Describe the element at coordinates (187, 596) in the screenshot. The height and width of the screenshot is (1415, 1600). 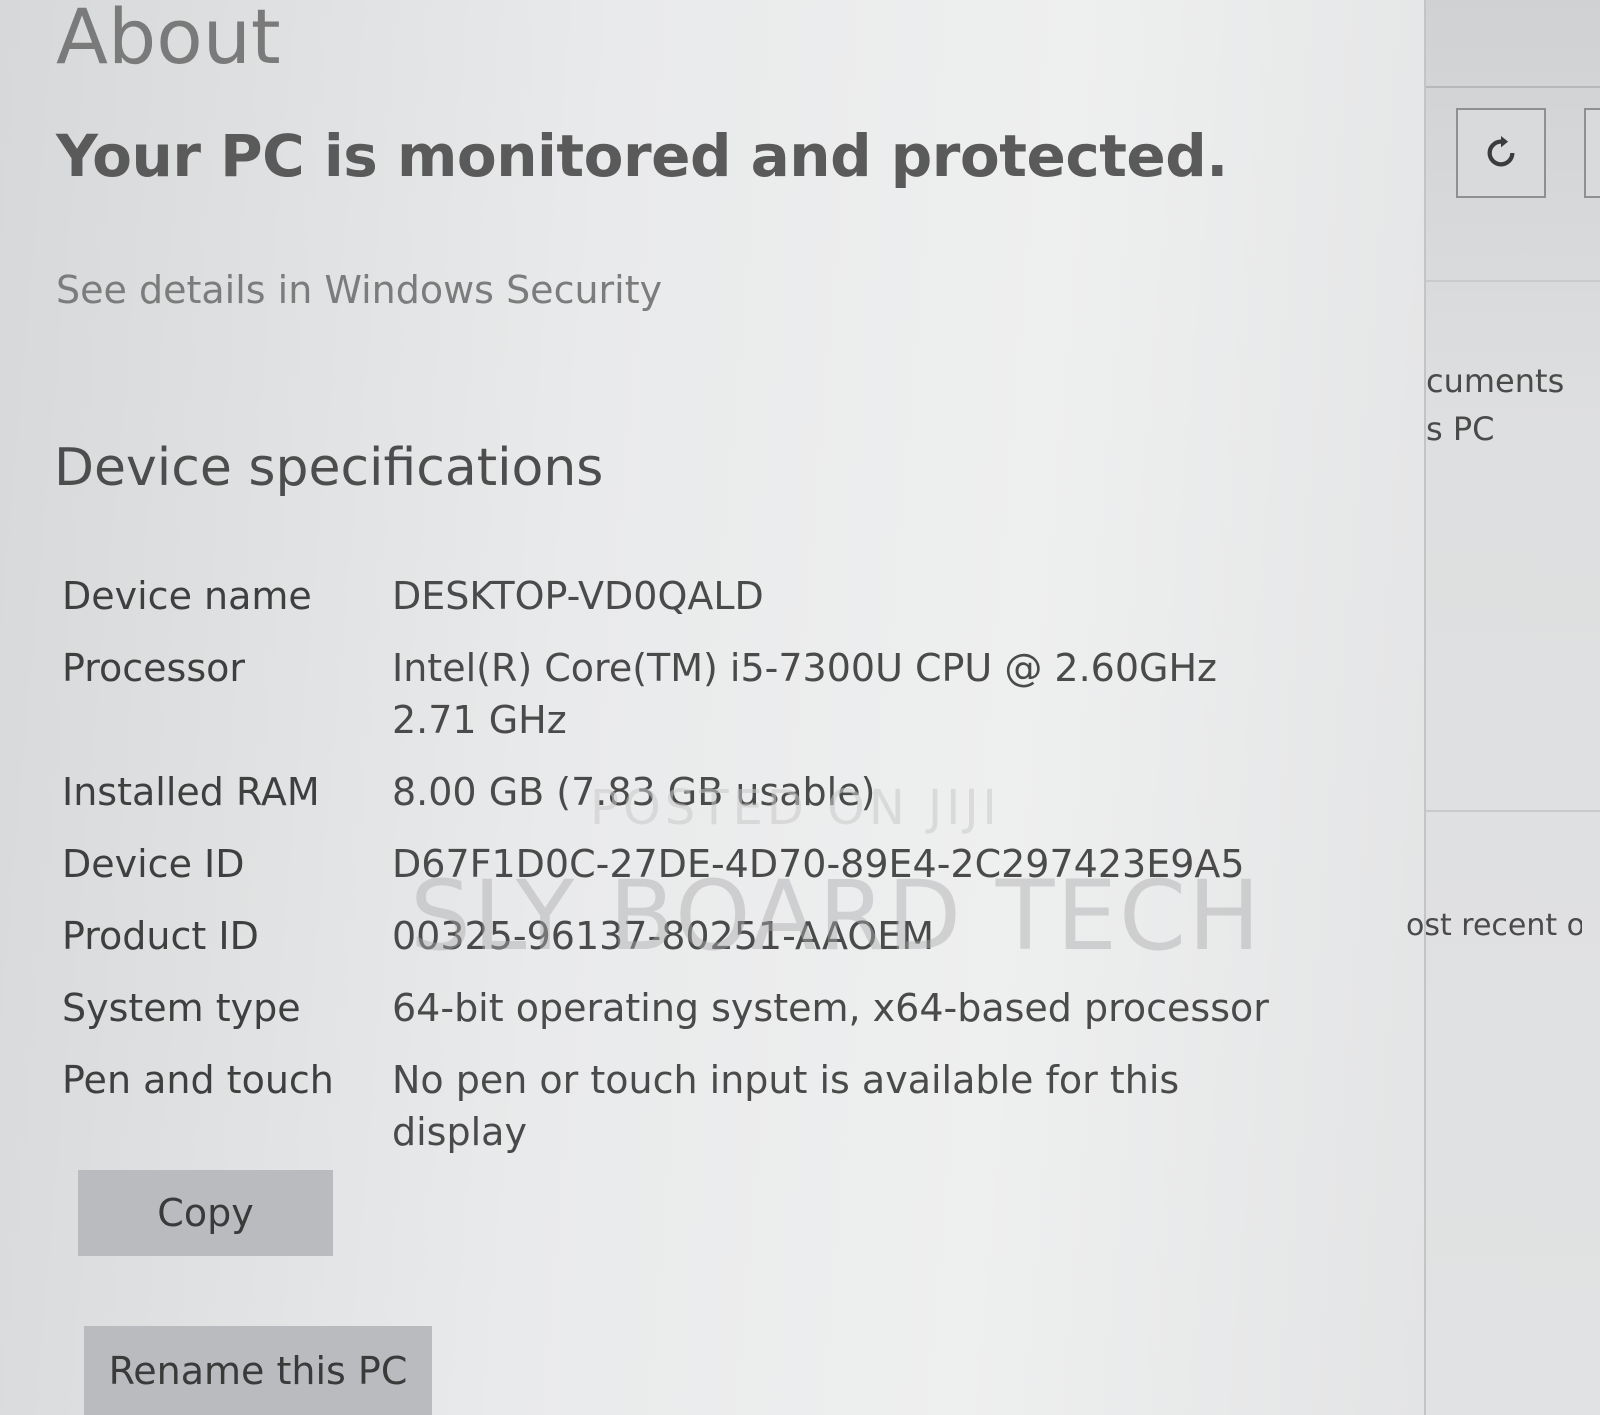
I see `spec-label: Device name` at that location.